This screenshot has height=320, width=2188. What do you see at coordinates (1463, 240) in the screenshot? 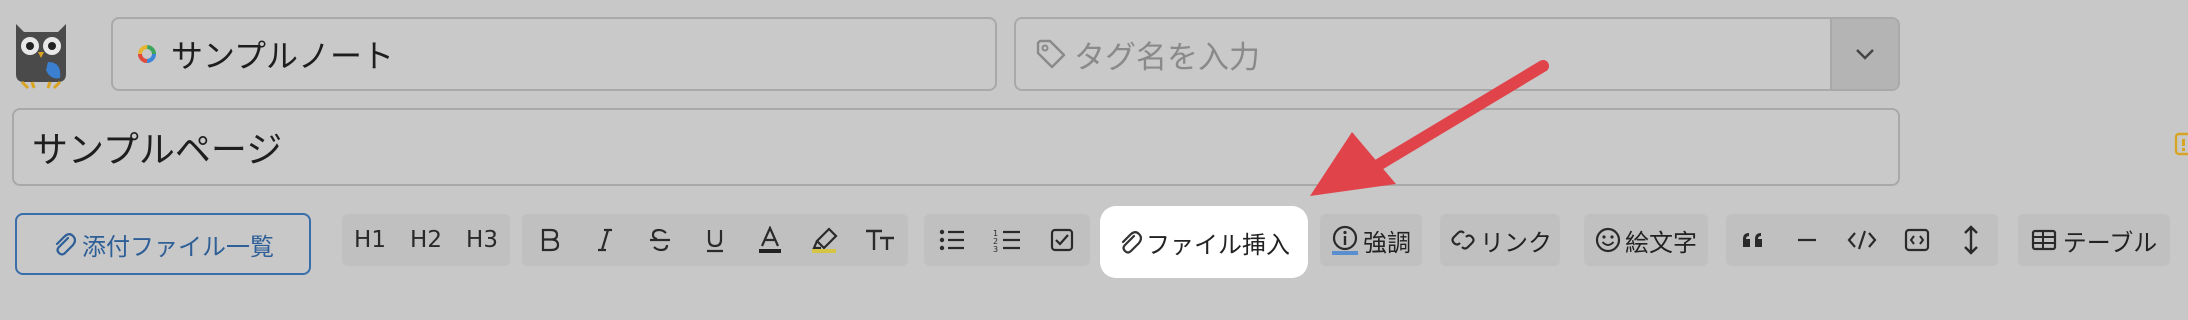
I see `link-icon` at bounding box center [1463, 240].